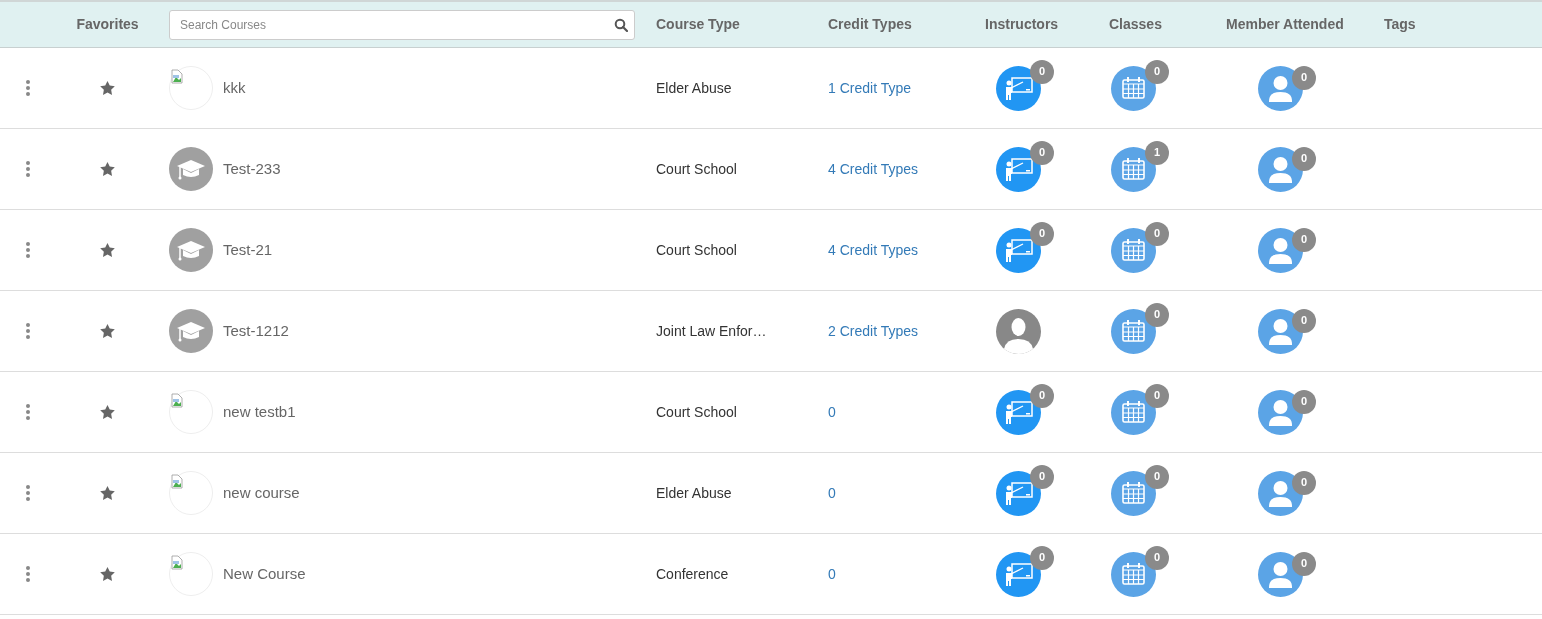  I want to click on course-row: New Course Conference 0 0 0 0, so click(771, 574).